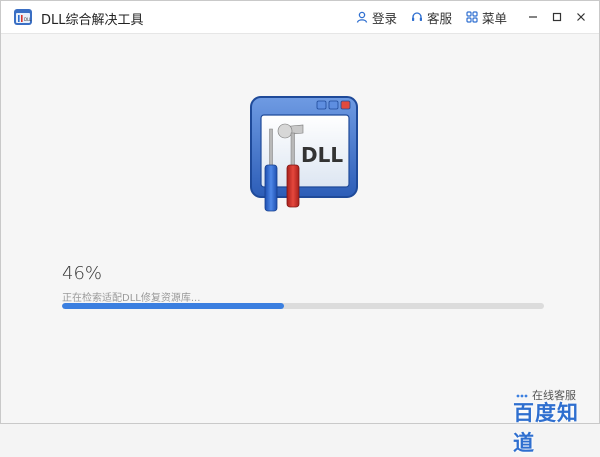  What do you see at coordinates (23, 17) in the screenshot?
I see `app-logo-icon: DLL` at bounding box center [23, 17].